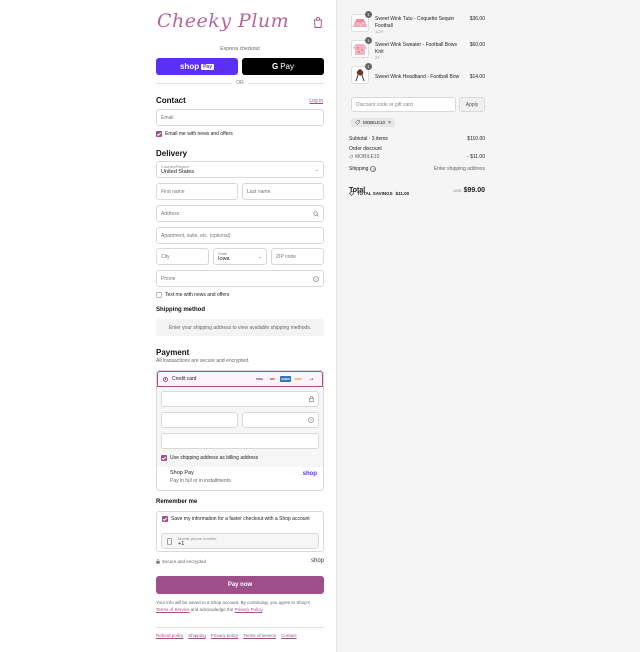 The width and height of the screenshot is (640, 652). I want to click on tag-icon, so click(351, 193).